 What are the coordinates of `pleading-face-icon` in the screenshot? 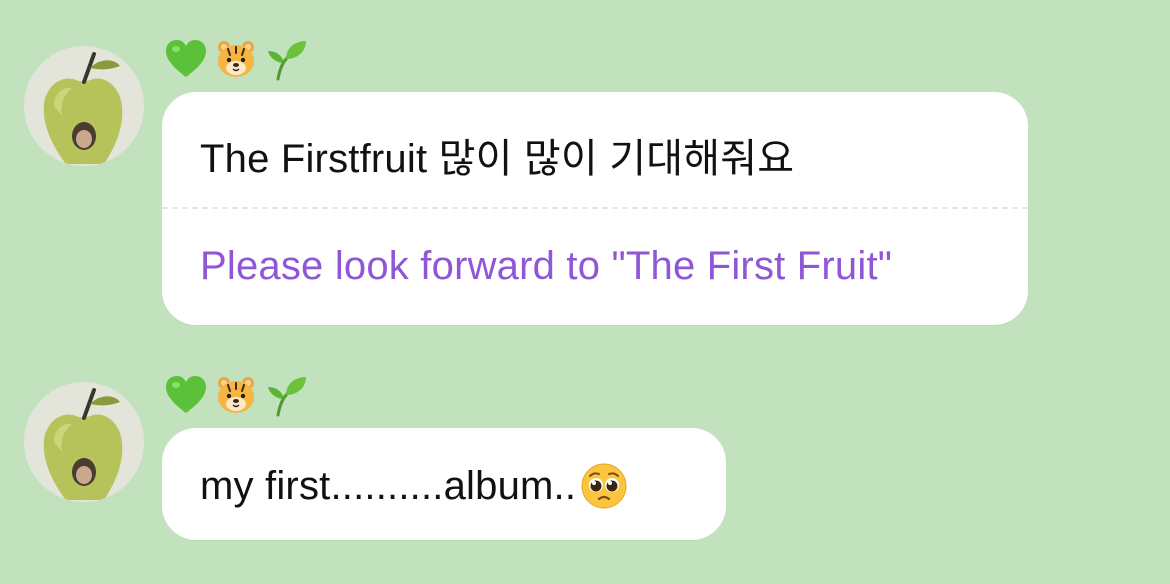 It's located at (604, 486).